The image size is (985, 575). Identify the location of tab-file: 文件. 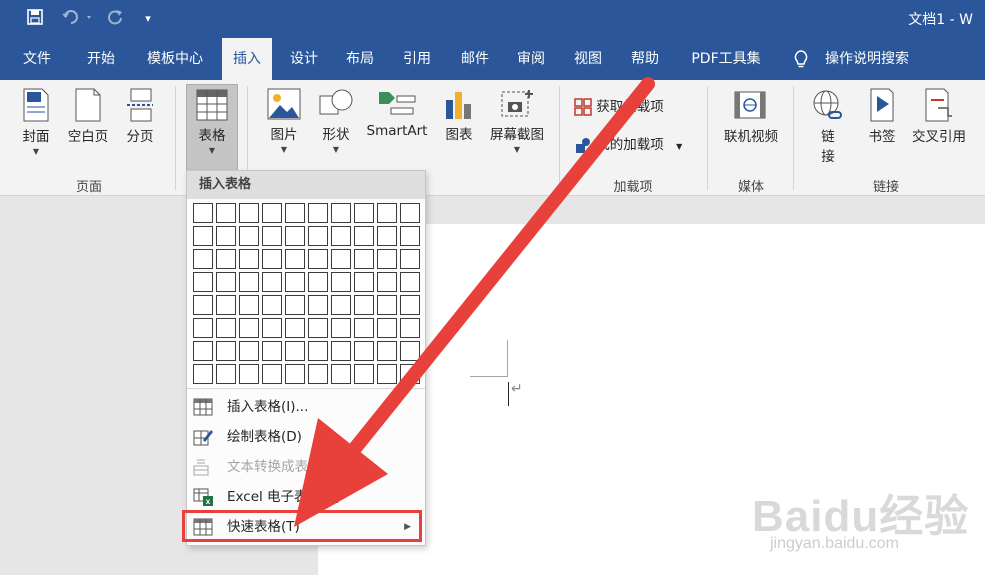
(37, 59).